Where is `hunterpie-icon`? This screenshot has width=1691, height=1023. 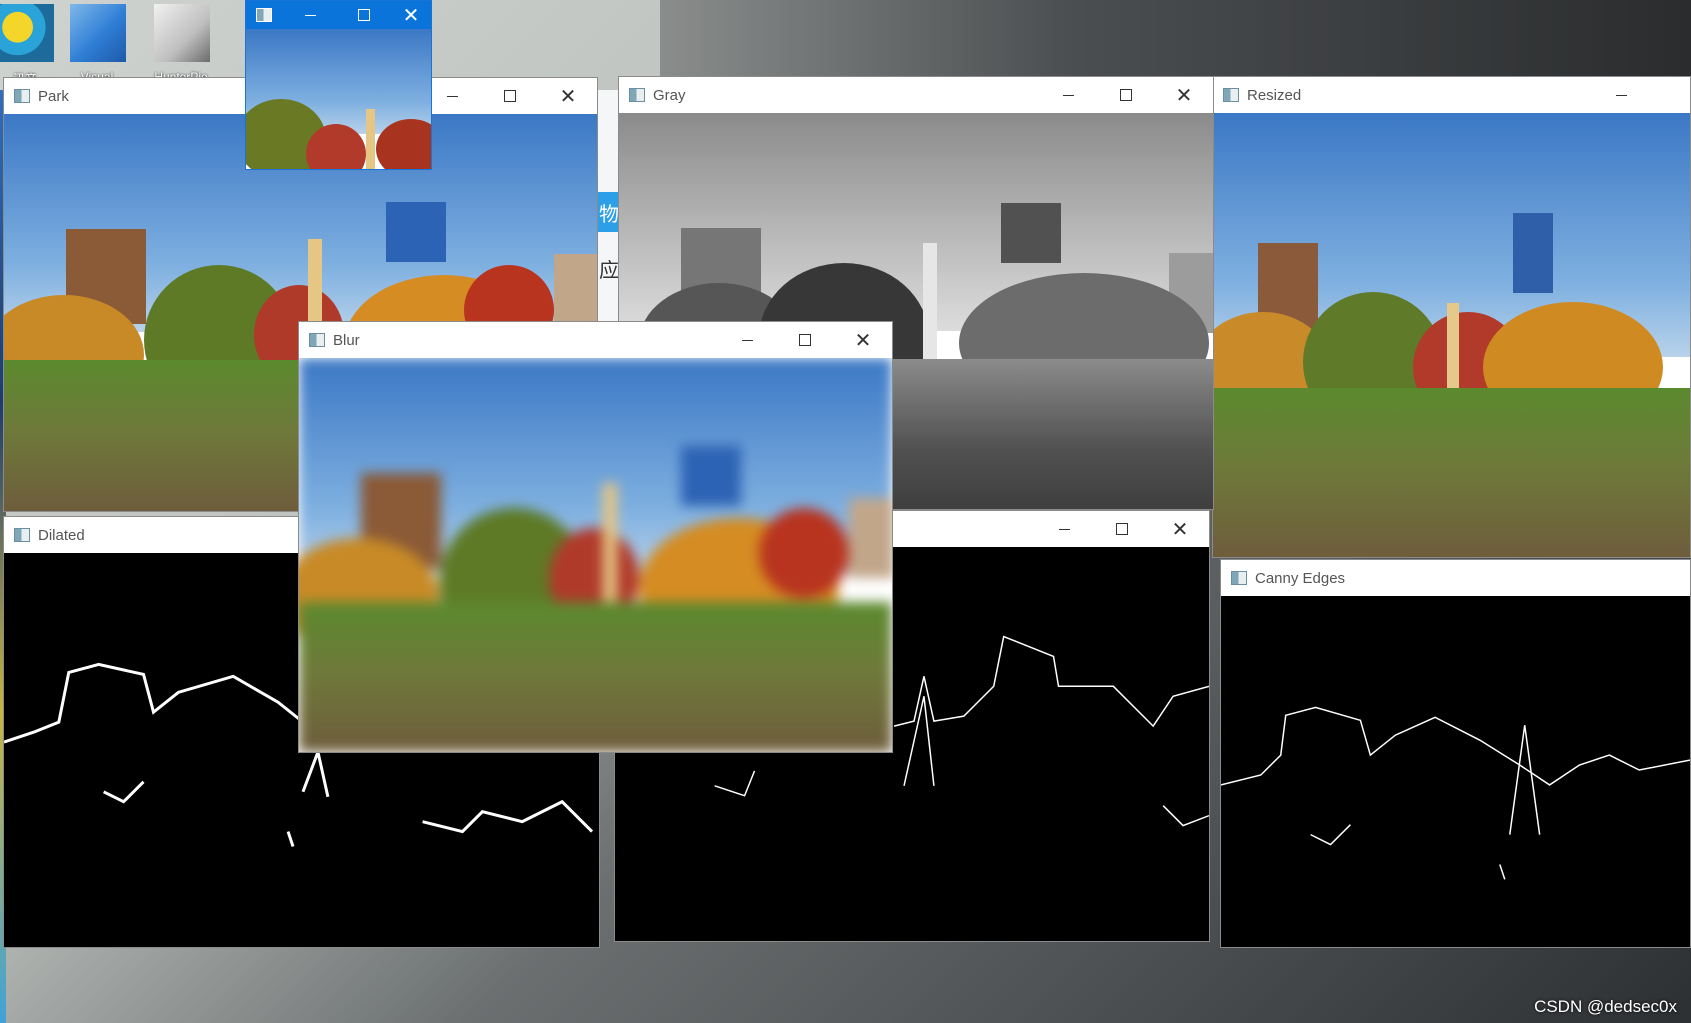 hunterpie-icon is located at coordinates (182, 33).